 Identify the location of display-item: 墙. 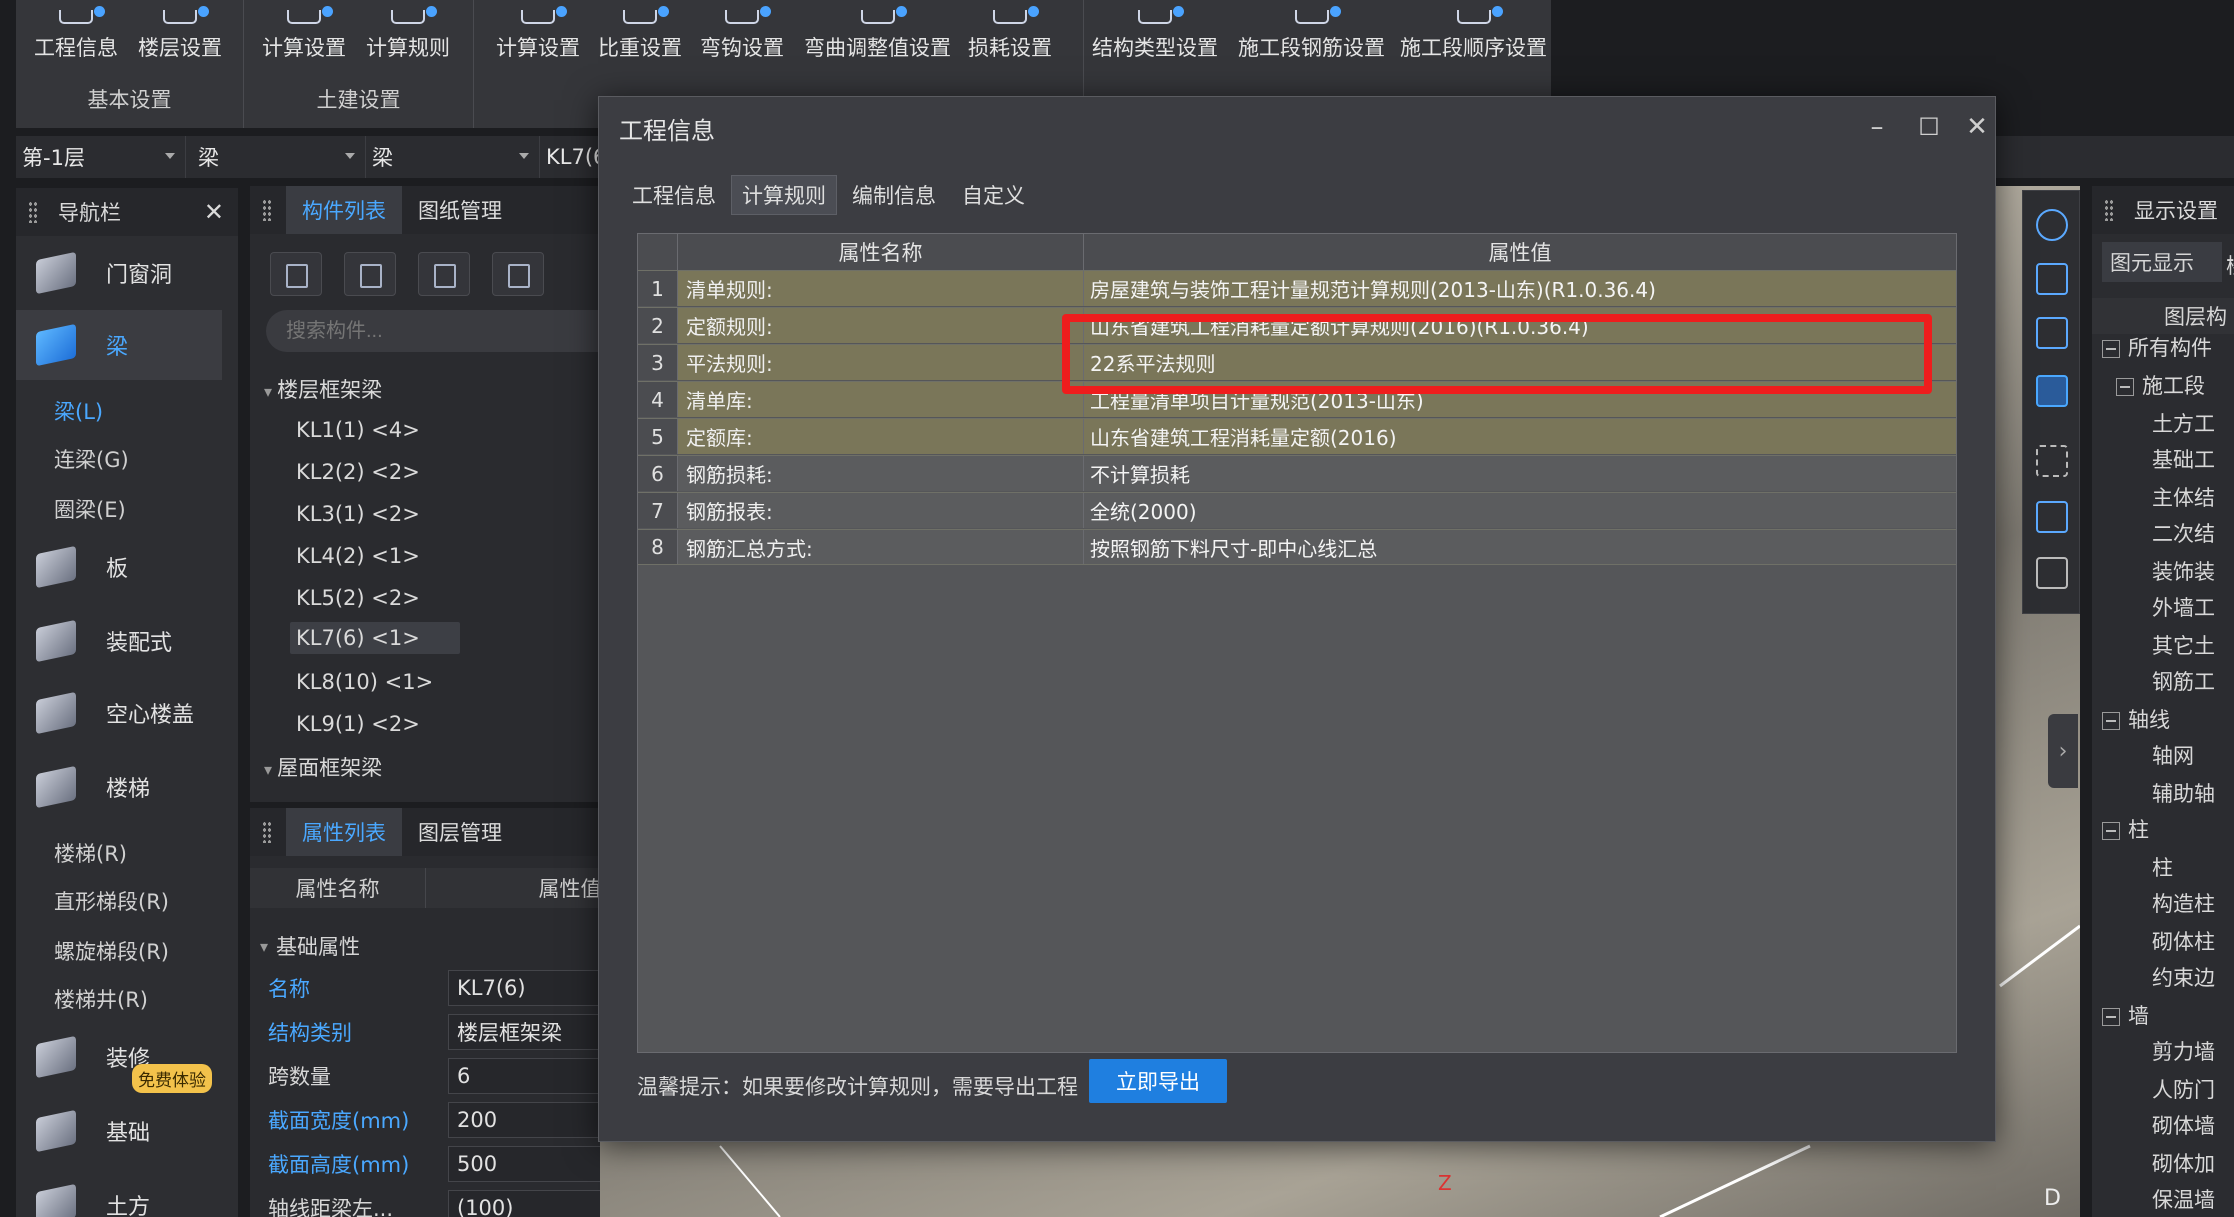
(2125, 1015).